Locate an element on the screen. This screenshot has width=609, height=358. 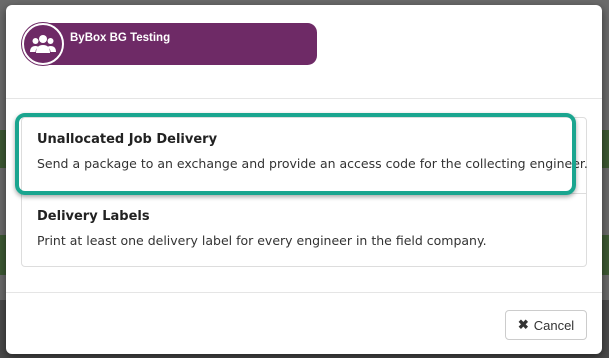
cancel-button: ✖ Cancel is located at coordinates (546, 325).